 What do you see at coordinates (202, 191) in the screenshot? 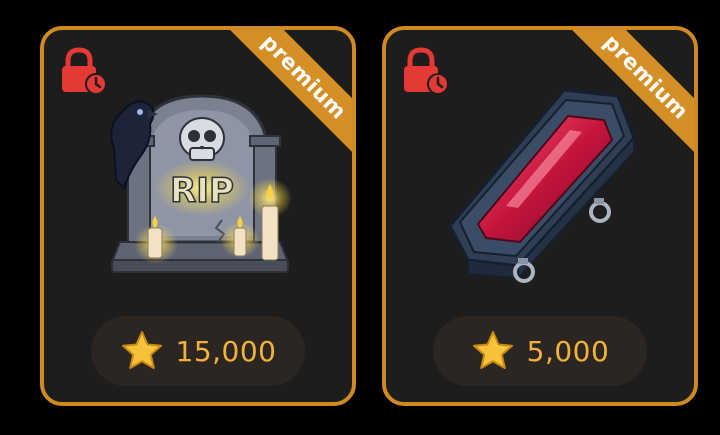
I see `svg-text: RIP` at bounding box center [202, 191].